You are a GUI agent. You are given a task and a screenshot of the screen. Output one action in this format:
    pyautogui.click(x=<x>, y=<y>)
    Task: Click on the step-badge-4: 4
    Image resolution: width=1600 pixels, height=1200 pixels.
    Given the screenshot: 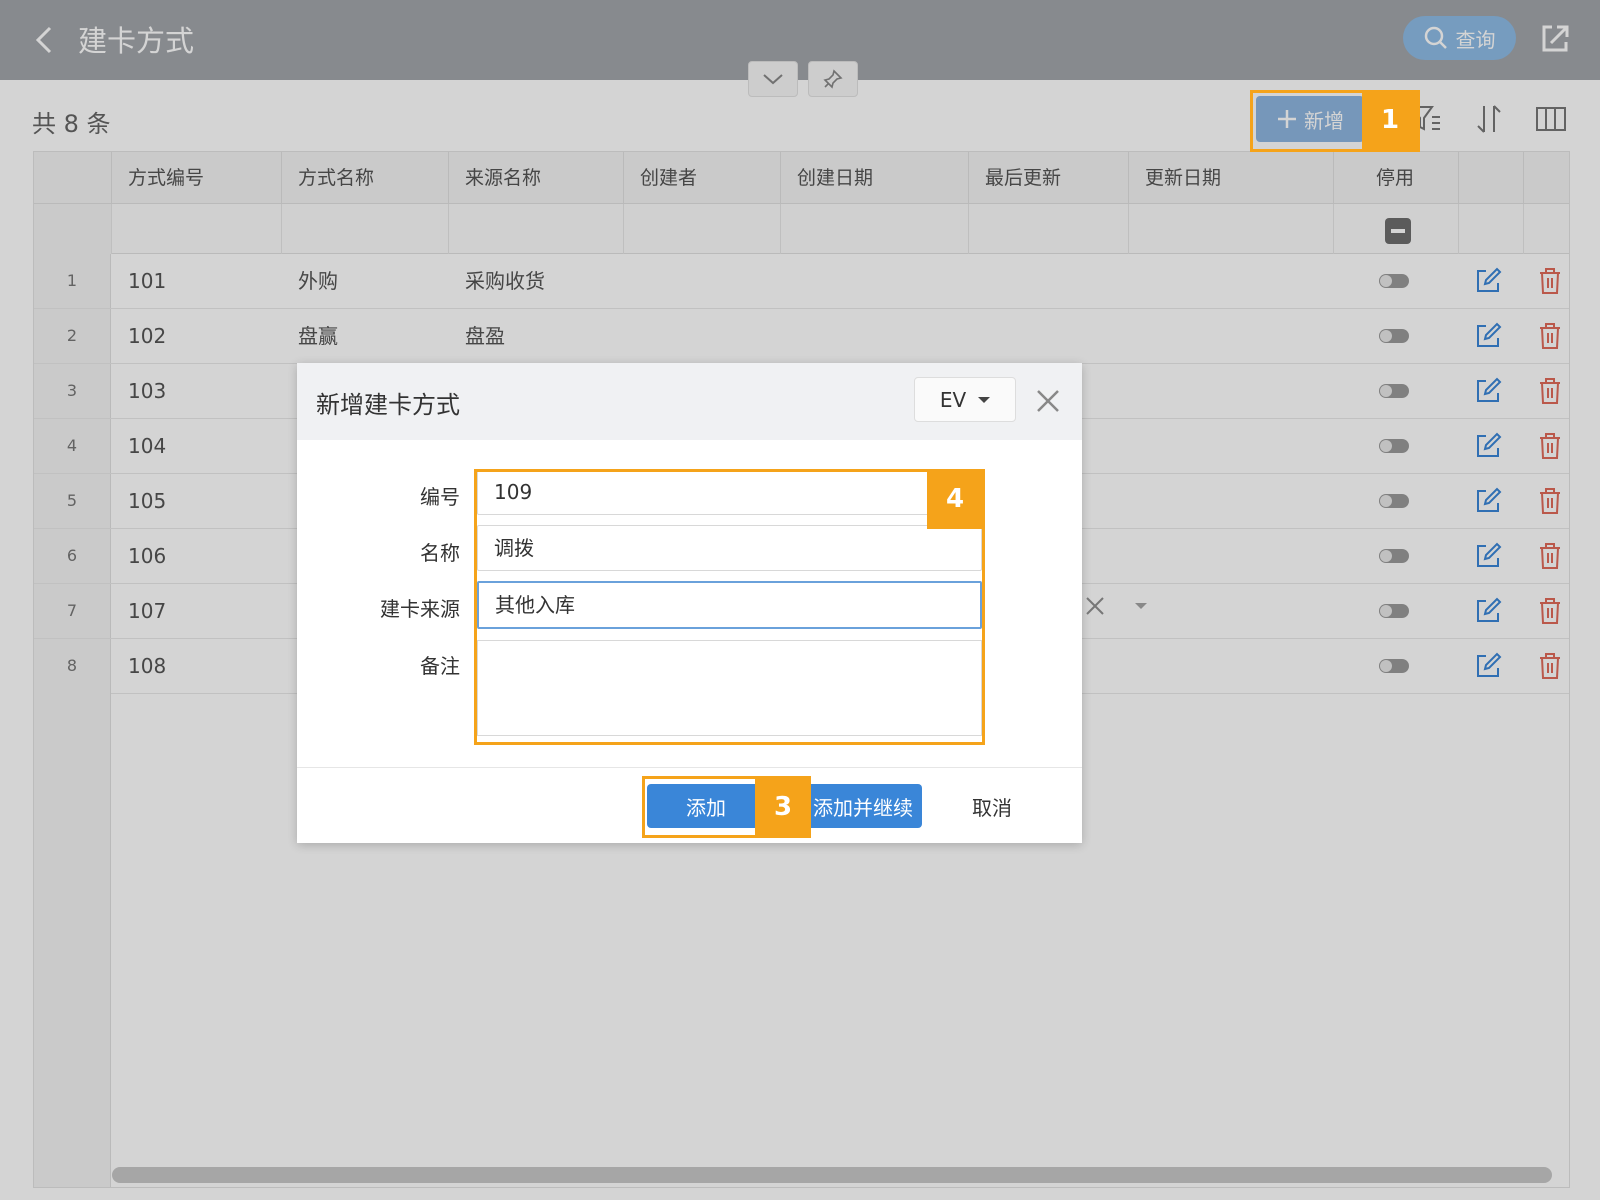 What is the action you would take?
    pyautogui.click(x=955, y=499)
    